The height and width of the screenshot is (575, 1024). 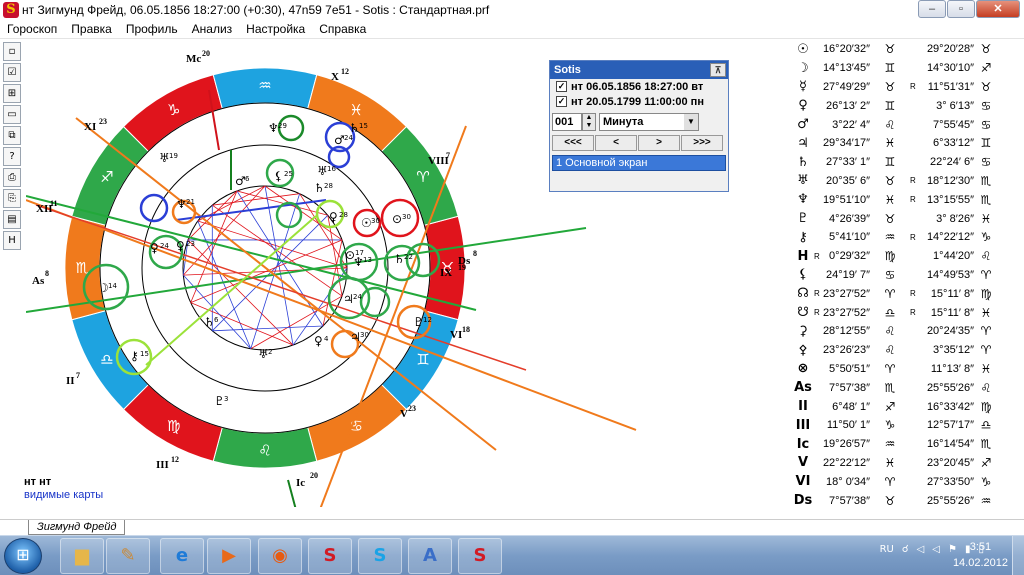 I want to click on network-icon: ☌, so click(x=905, y=549).